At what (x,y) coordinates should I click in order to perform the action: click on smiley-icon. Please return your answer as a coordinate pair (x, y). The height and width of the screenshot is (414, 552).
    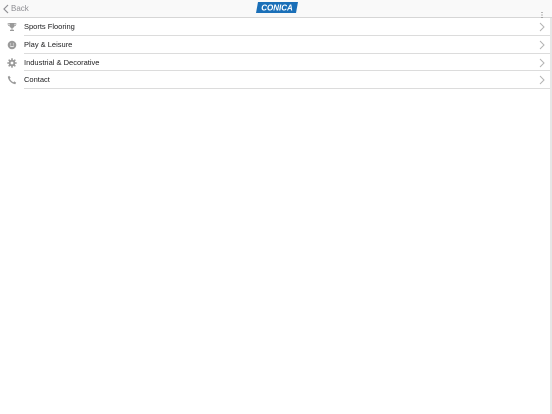
    Looking at the image, I should click on (12, 45).